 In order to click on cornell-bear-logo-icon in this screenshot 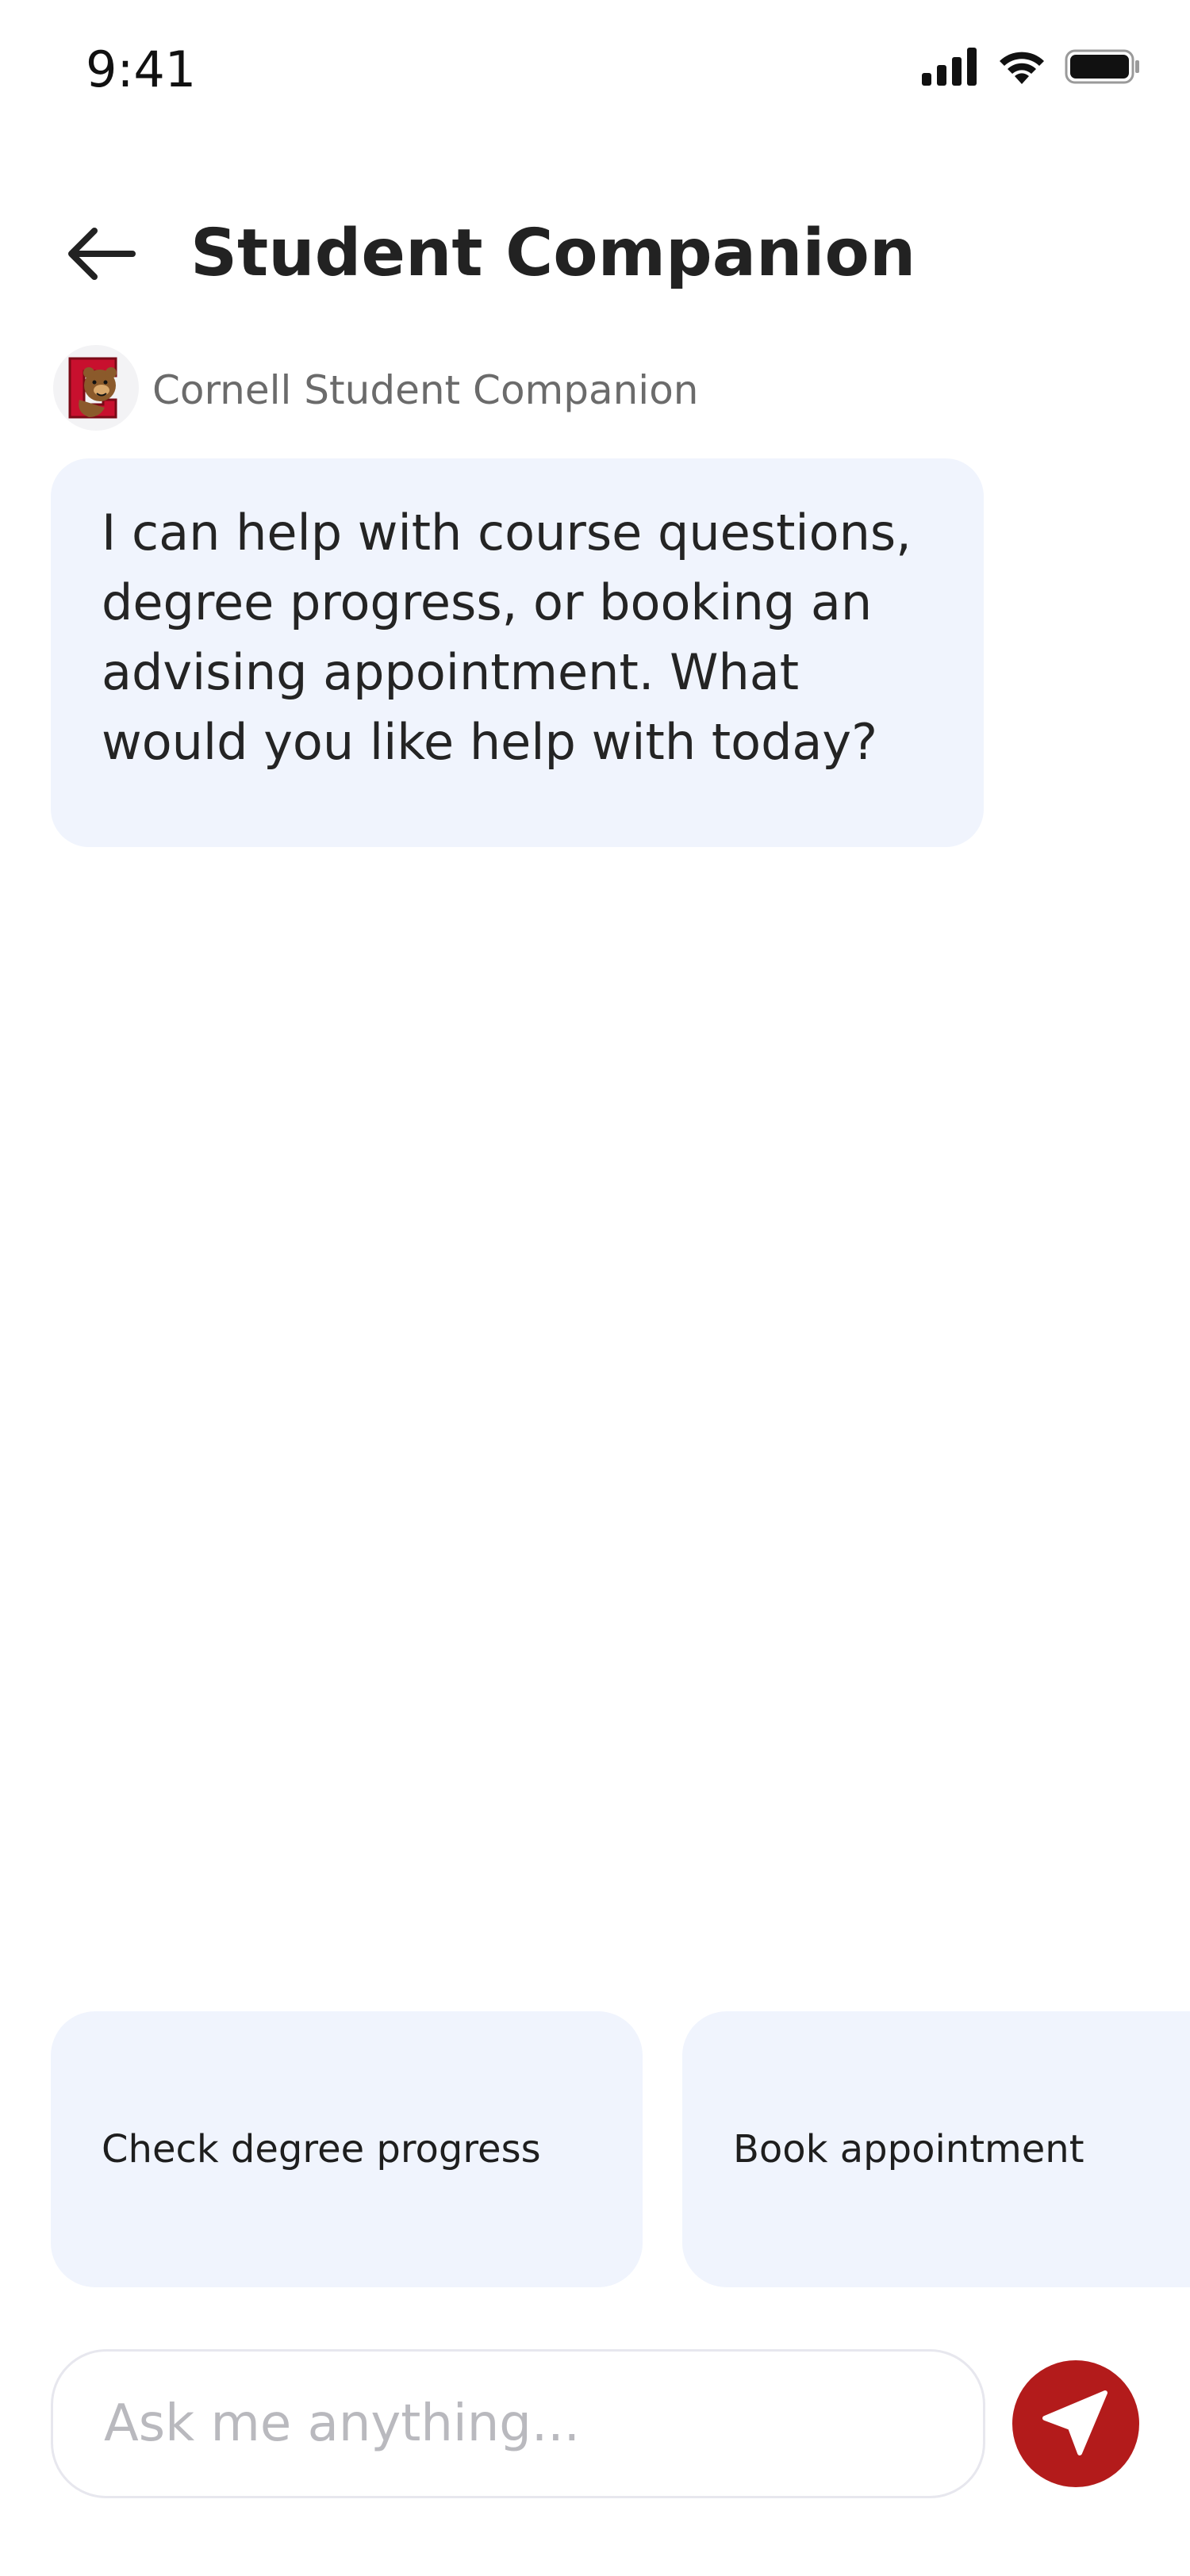, I will do `click(96, 390)`.